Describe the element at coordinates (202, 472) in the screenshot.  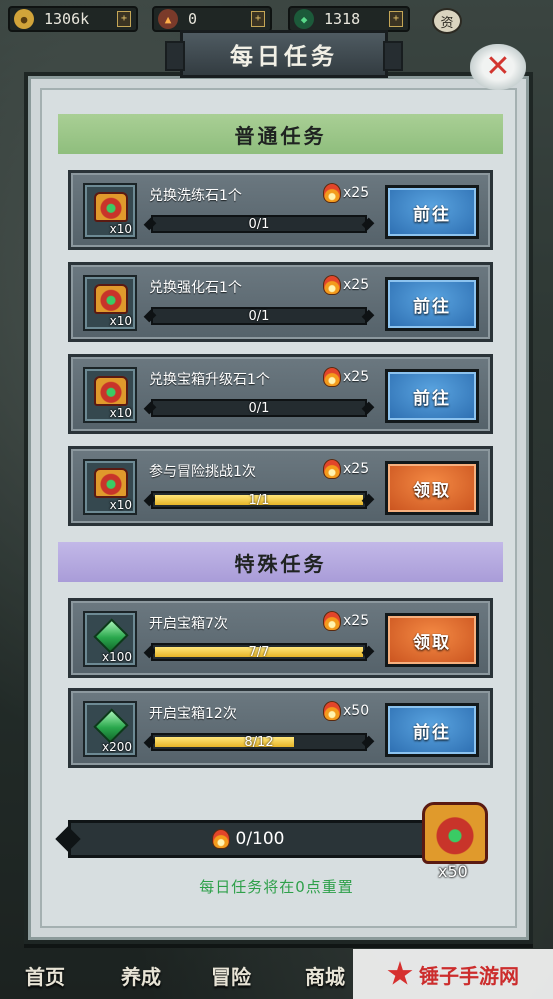
I see `task-name: 参与冒险挑战1次` at that location.